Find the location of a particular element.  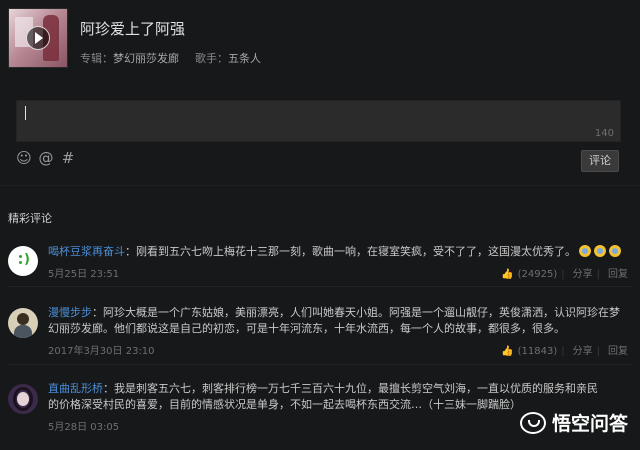

singer-label: 歌手： is located at coordinates (211, 58).